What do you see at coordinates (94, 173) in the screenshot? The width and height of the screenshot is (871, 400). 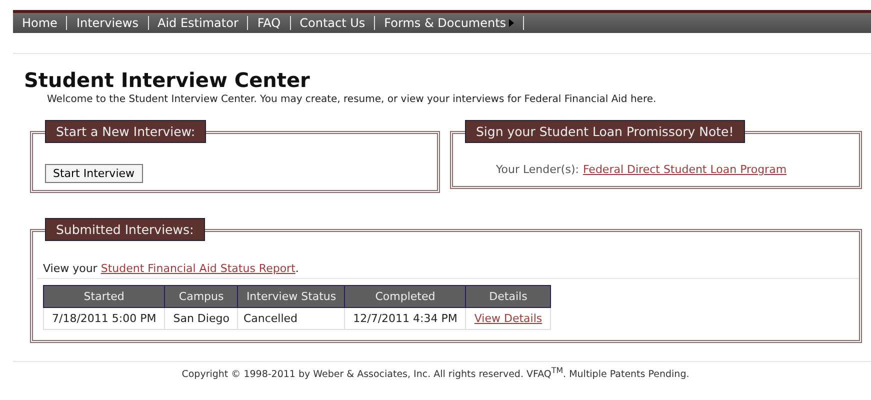 I see `start-interview-button: Start Interview` at bounding box center [94, 173].